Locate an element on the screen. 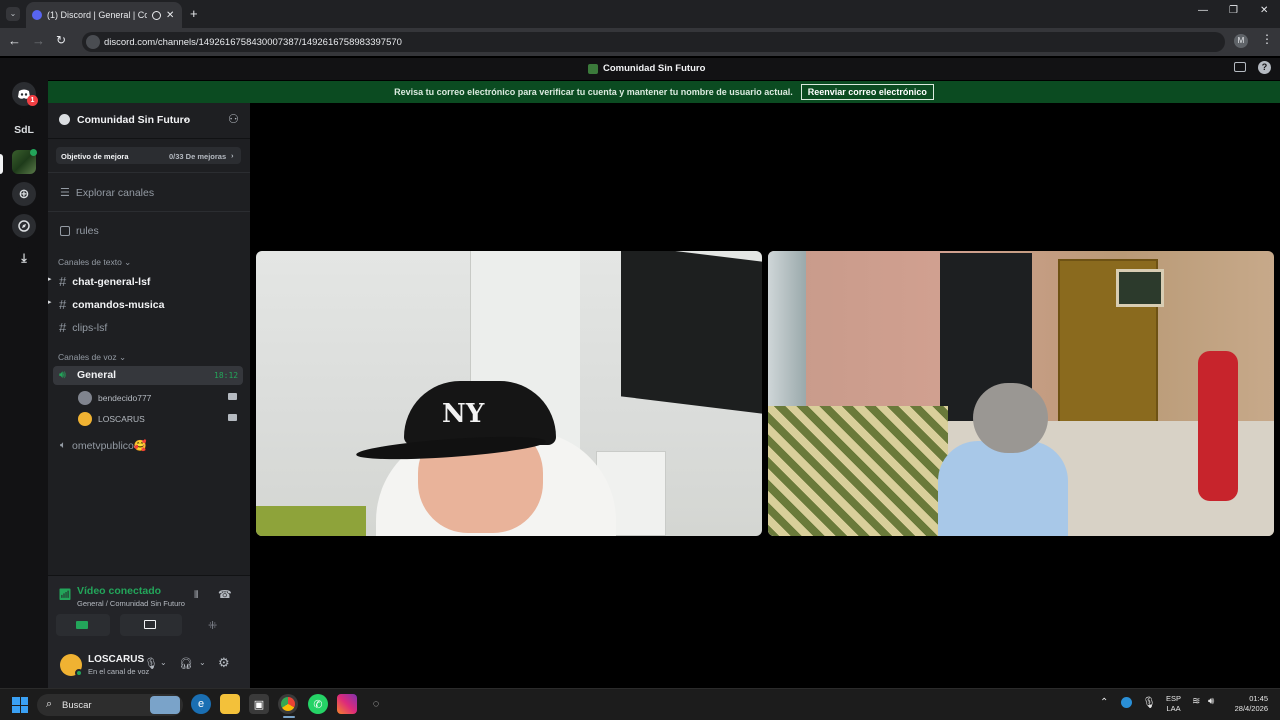 This screenshot has height=720, width=1280. person-hair is located at coordinates (1010, 418).